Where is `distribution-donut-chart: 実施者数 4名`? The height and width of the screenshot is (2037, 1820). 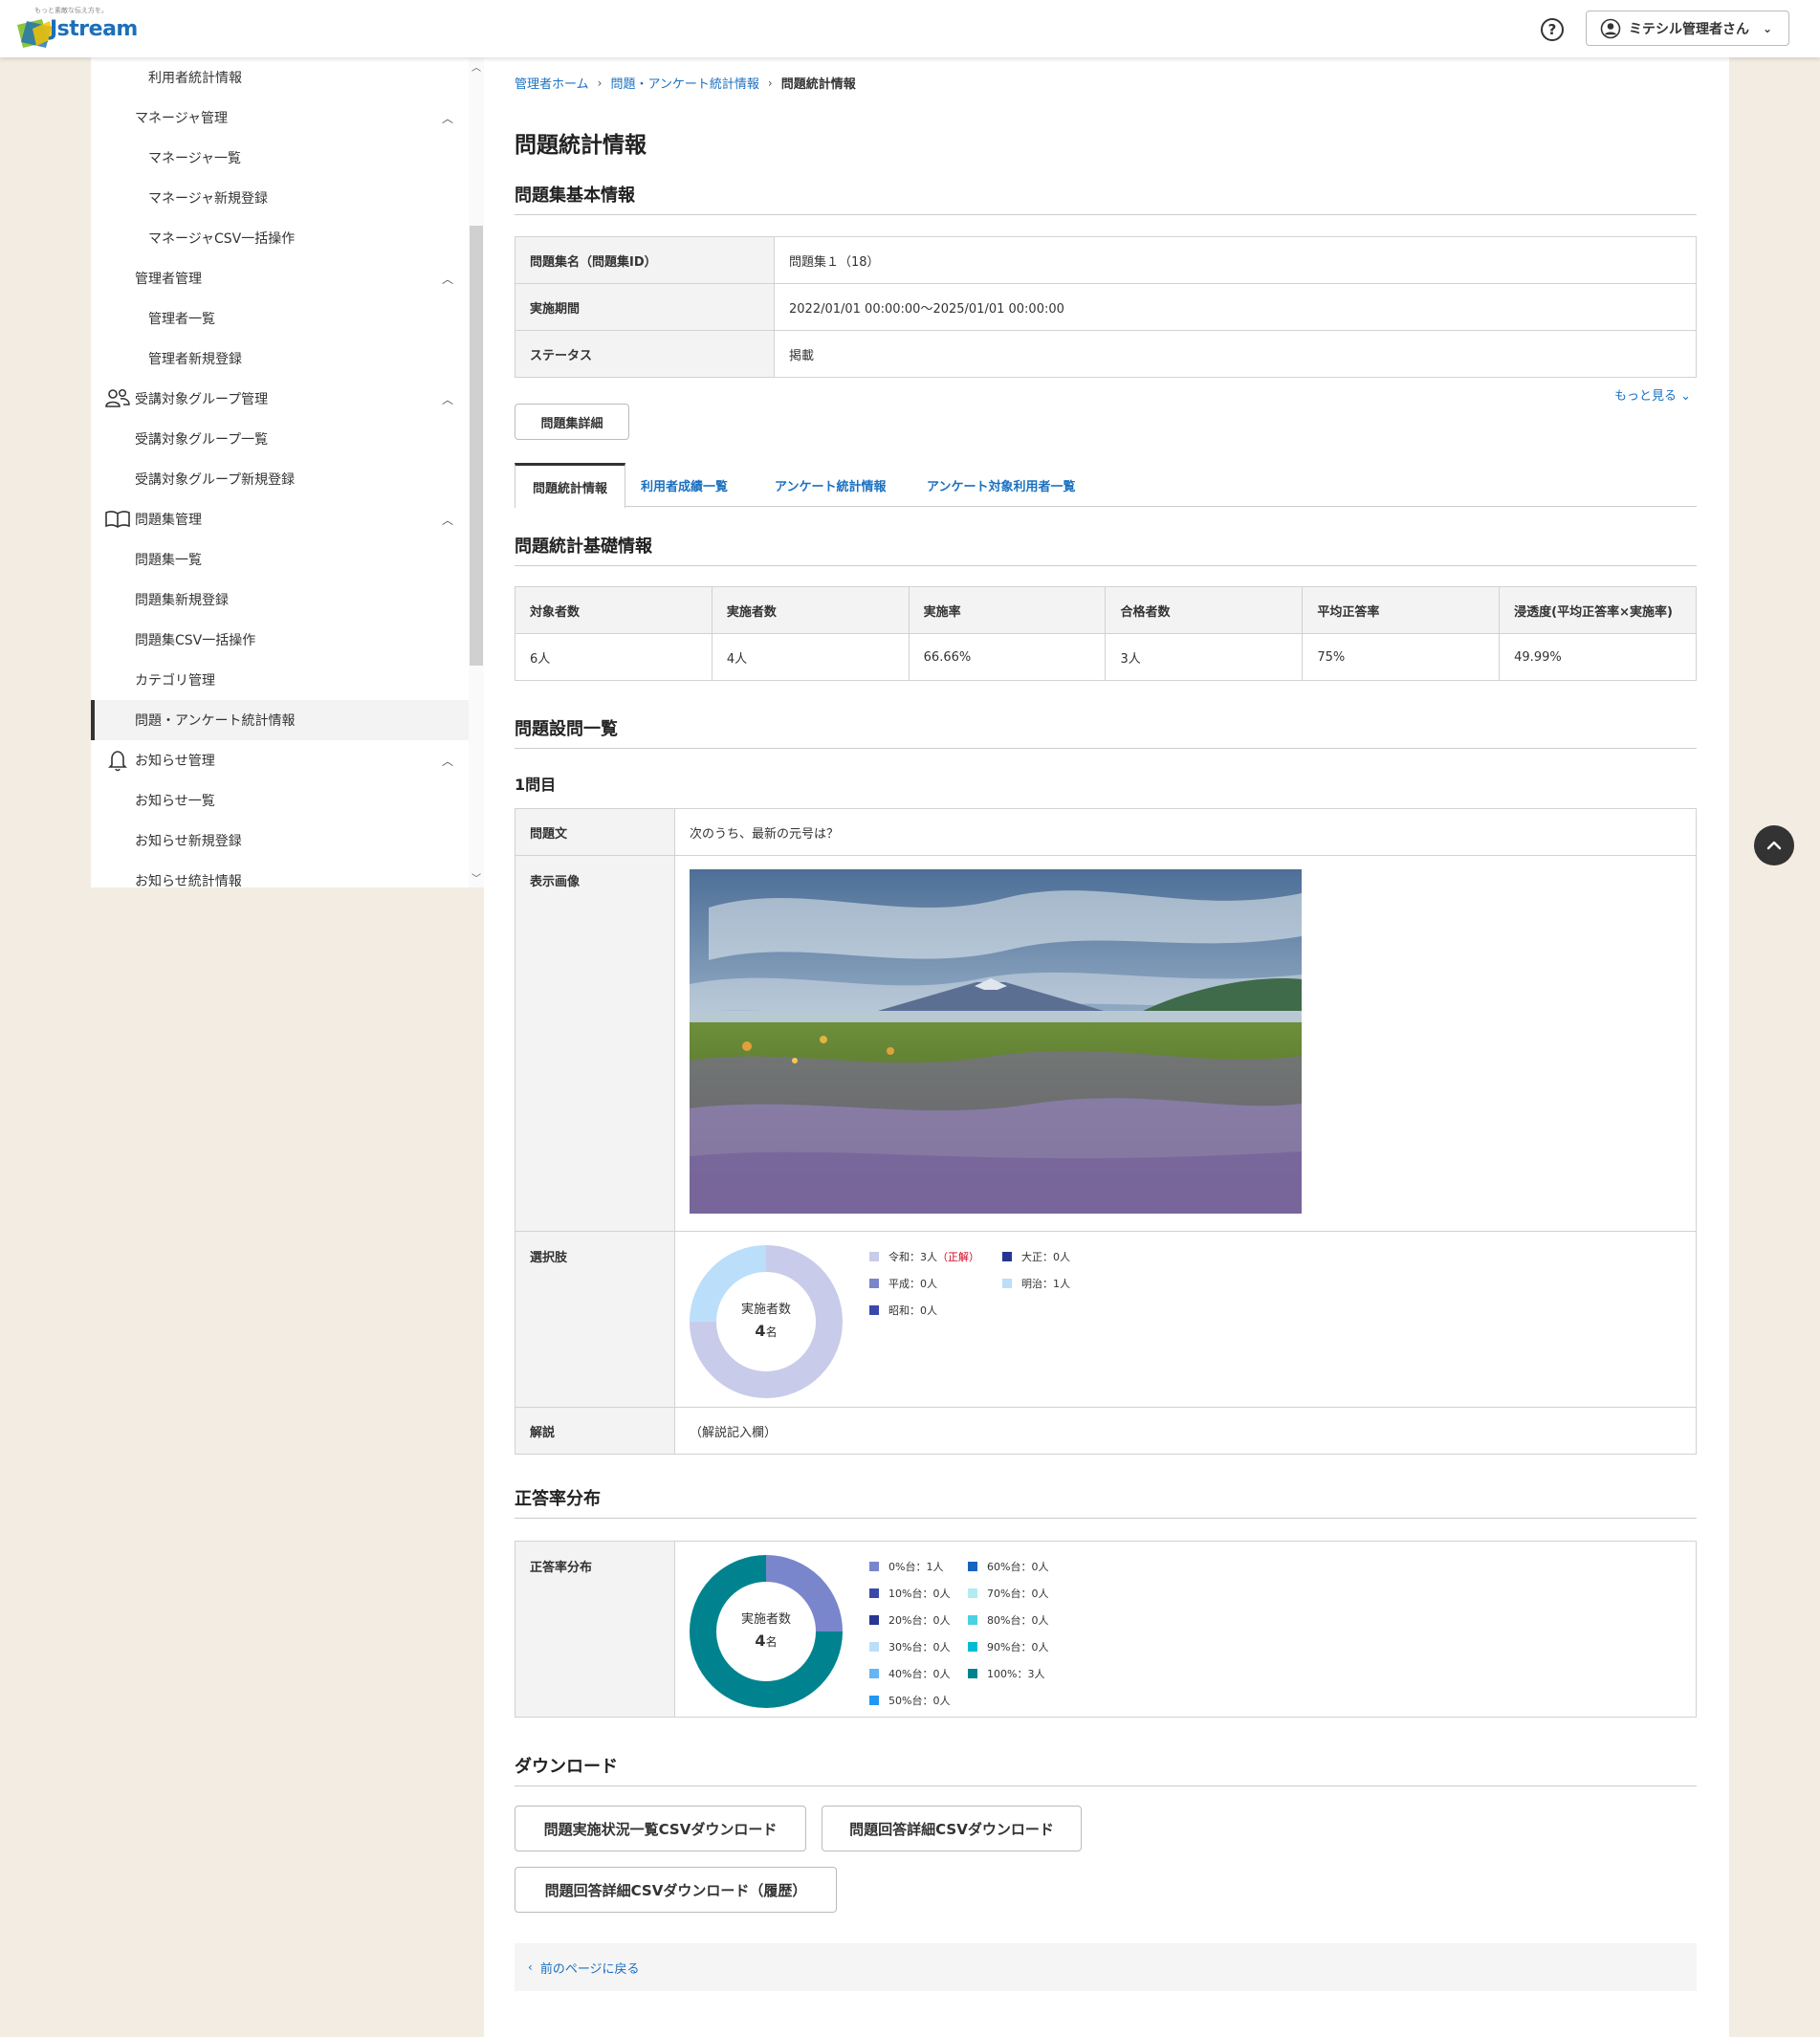 distribution-donut-chart: 実施者数 4名 is located at coordinates (767, 1631).